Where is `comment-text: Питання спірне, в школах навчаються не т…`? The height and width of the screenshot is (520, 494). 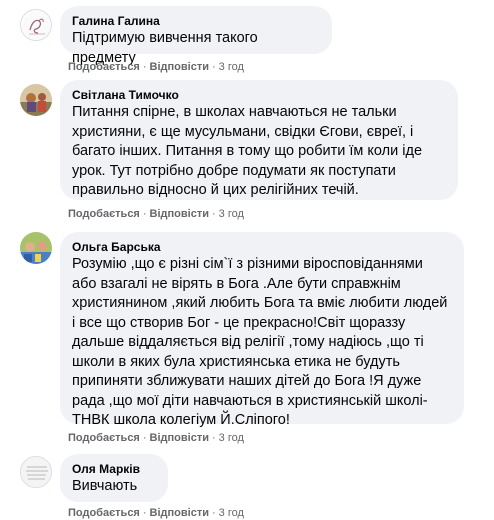
comment-text: Питання спірне, в школах навчаються не т… is located at coordinates (247, 151).